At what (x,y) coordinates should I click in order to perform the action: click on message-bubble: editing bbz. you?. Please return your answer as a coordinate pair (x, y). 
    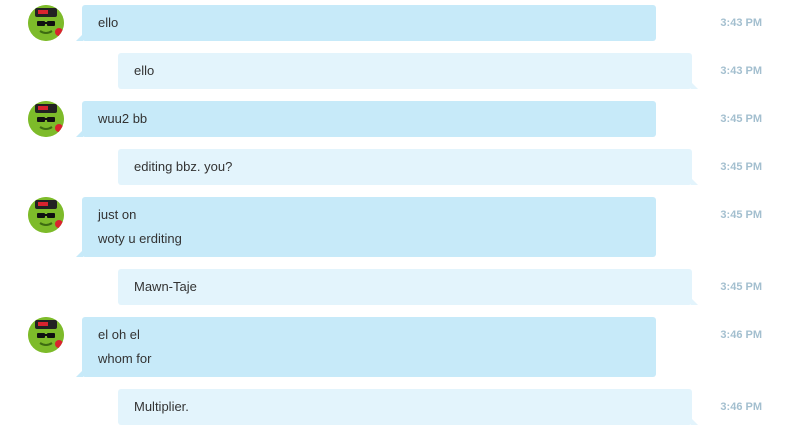
    Looking at the image, I should click on (408, 167).